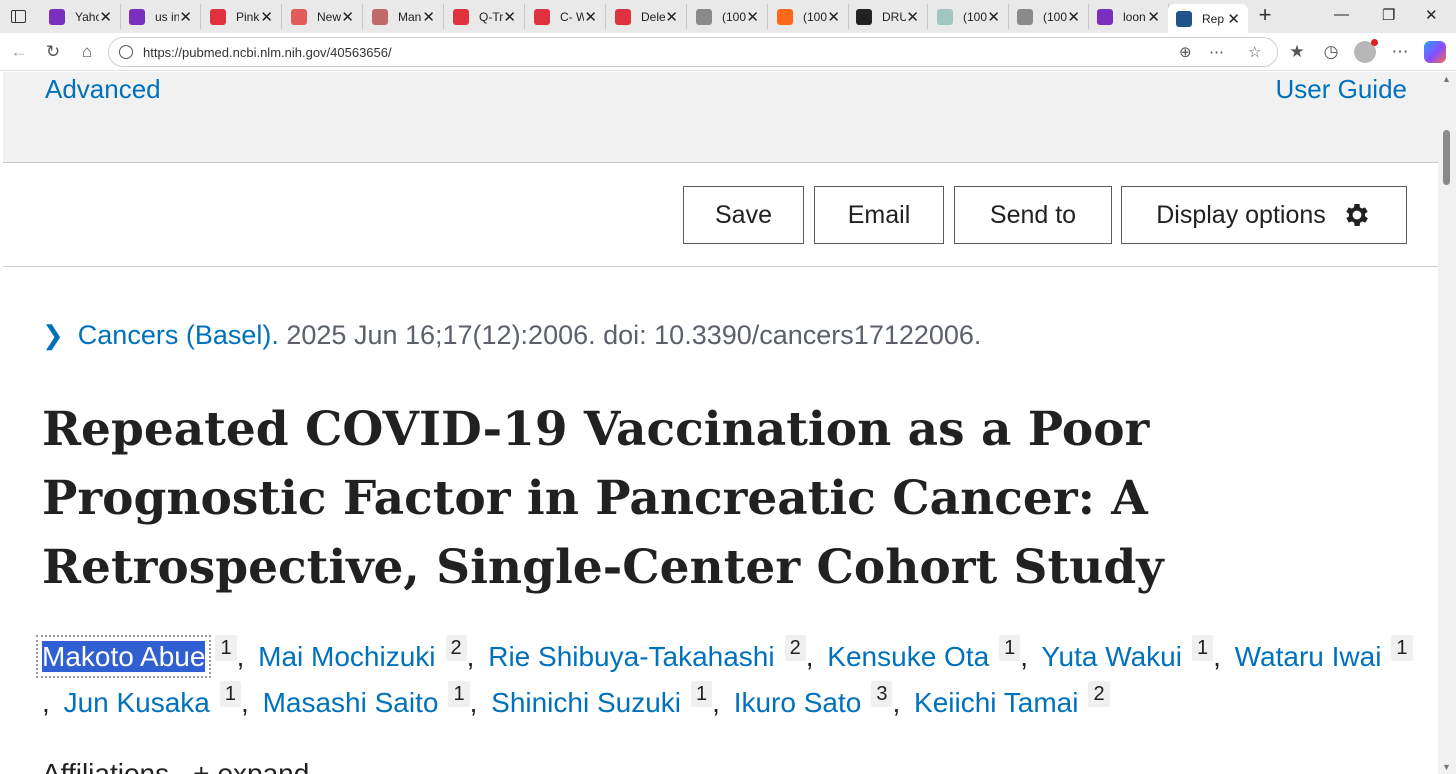 The height and width of the screenshot is (774, 1456). Describe the element at coordinates (123, 656) in the screenshot. I see `author-link: Makoto Abue` at that location.